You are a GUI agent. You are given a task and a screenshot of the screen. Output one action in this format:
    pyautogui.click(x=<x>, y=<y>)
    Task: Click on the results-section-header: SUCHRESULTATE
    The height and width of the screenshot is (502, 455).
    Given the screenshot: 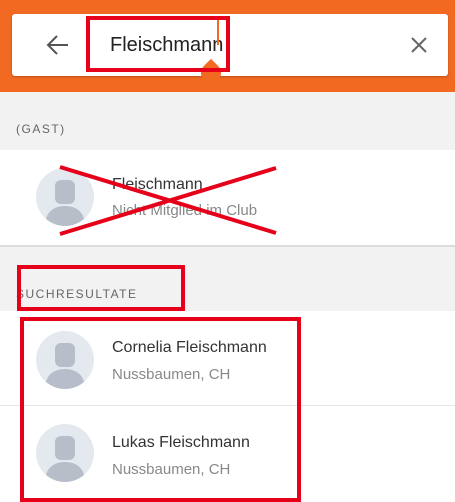 What is the action you would take?
    pyautogui.click(x=227, y=278)
    